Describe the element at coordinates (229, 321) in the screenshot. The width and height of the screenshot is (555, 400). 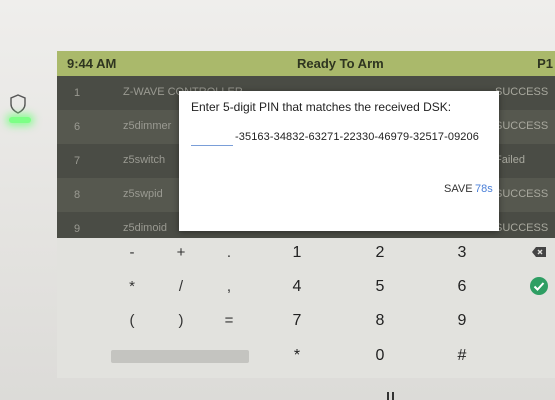
I see `key-equals: =` at that location.